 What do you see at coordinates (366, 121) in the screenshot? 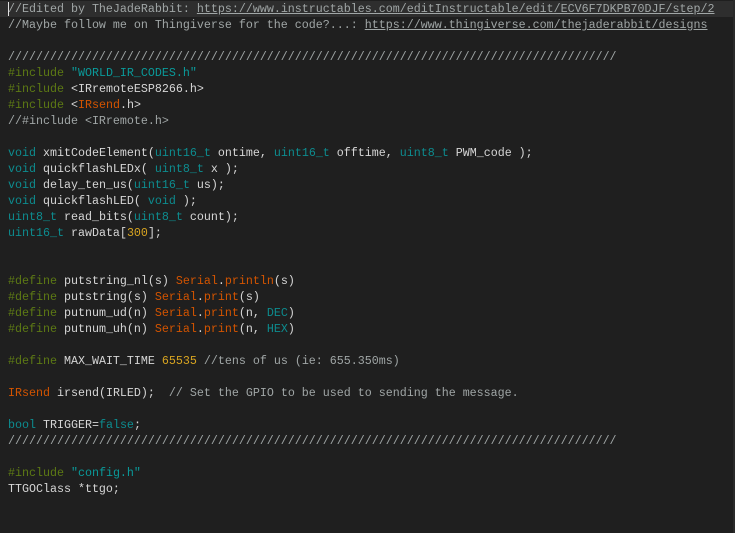
I see `code-line: //#include <IRremote.h>` at bounding box center [366, 121].